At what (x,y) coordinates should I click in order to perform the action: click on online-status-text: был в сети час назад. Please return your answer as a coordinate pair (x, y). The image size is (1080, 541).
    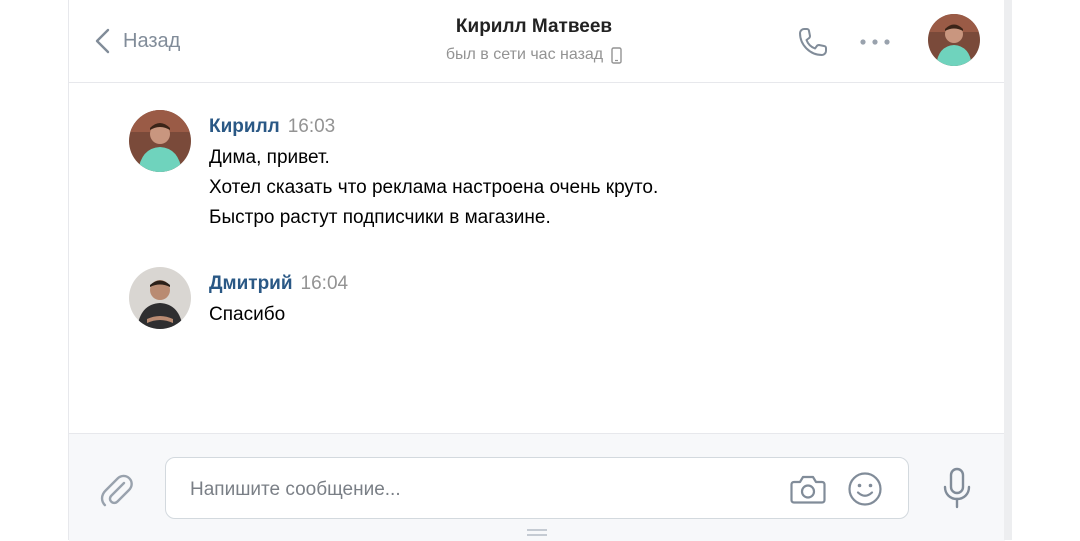
    Looking at the image, I should click on (524, 54).